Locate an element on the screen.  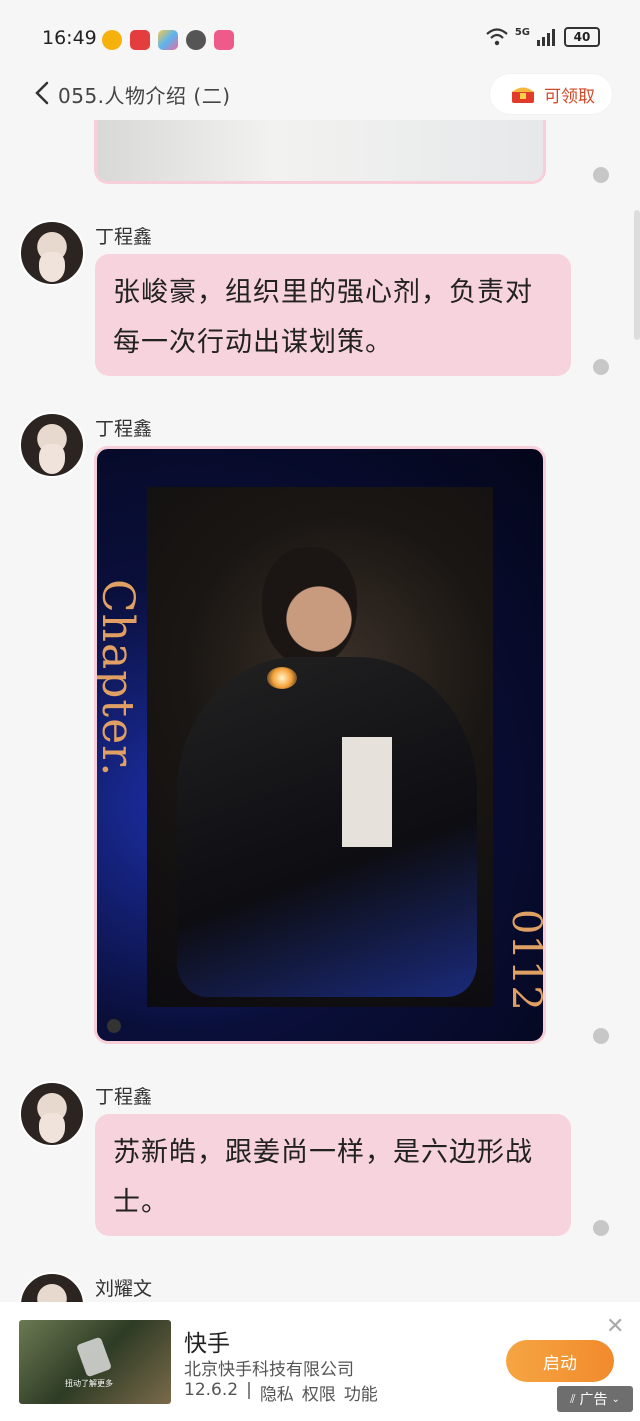
image-bottom-caption: 0112 is located at coordinates (524, 960).